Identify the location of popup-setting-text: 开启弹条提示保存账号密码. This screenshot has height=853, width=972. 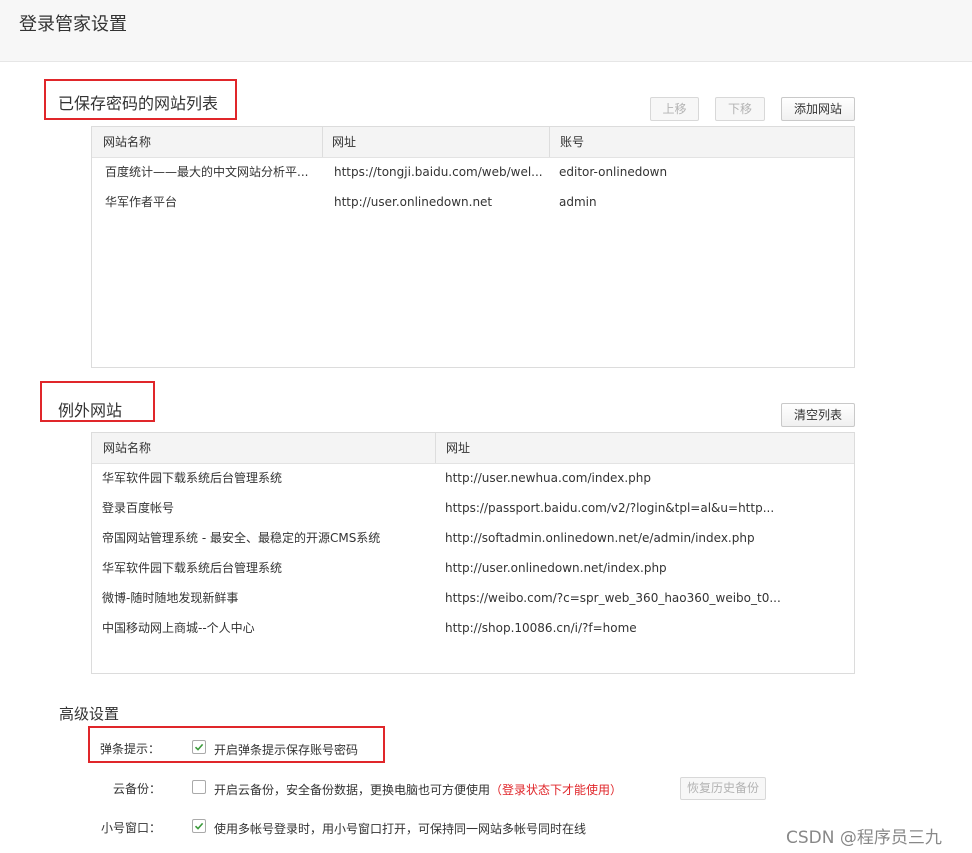
(286, 749).